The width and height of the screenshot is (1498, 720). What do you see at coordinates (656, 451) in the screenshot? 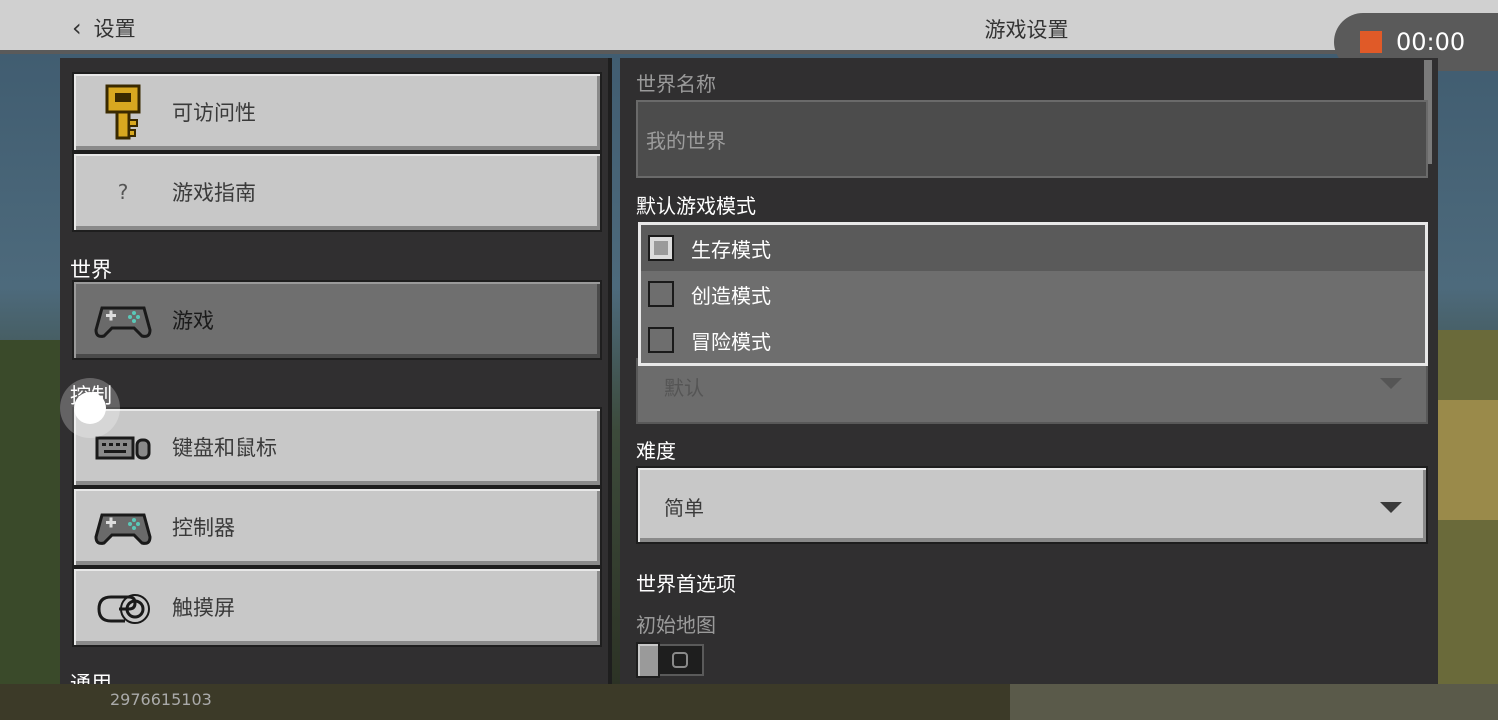
I see `difficulty-label: 难度` at bounding box center [656, 451].